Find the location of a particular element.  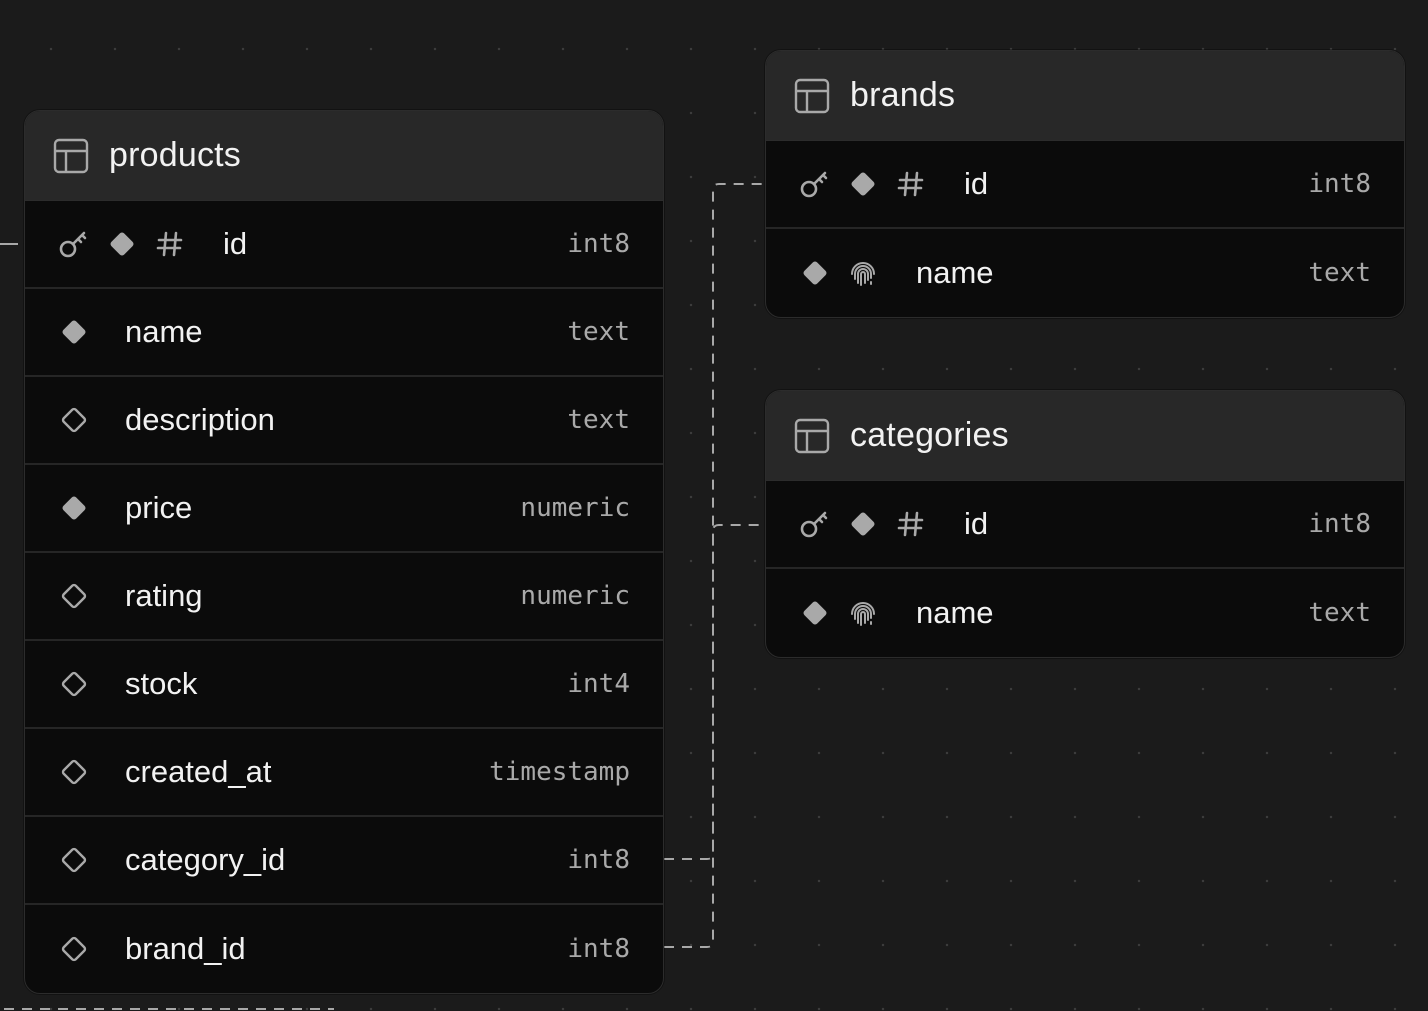

column-name: stock is located at coordinates (161, 683).